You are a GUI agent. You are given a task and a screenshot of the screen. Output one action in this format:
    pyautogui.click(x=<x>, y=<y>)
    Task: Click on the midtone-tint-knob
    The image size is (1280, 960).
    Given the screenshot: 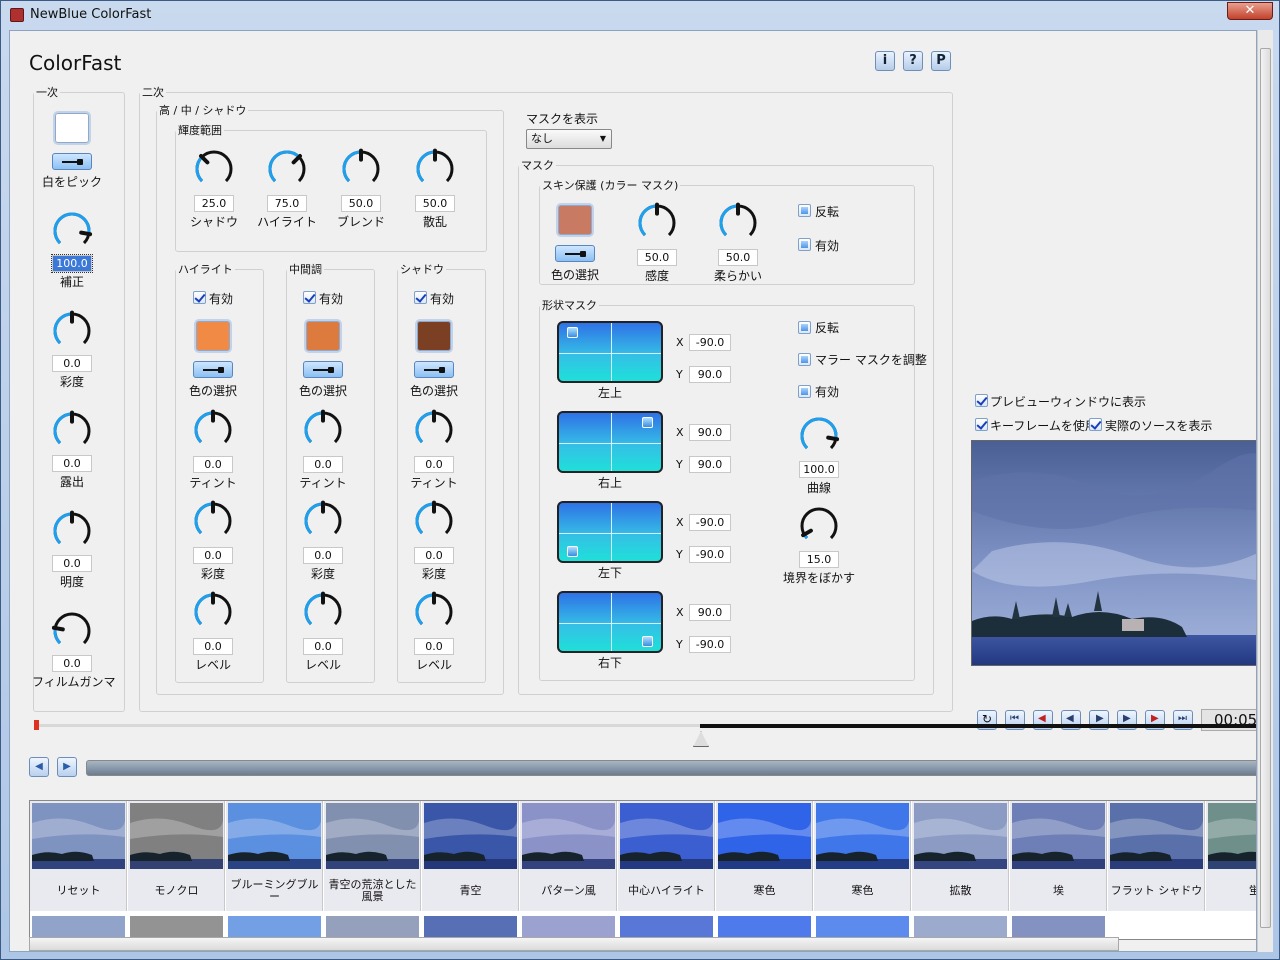 What is the action you would take?
    pyautogui.click(x=323, y=430)
    